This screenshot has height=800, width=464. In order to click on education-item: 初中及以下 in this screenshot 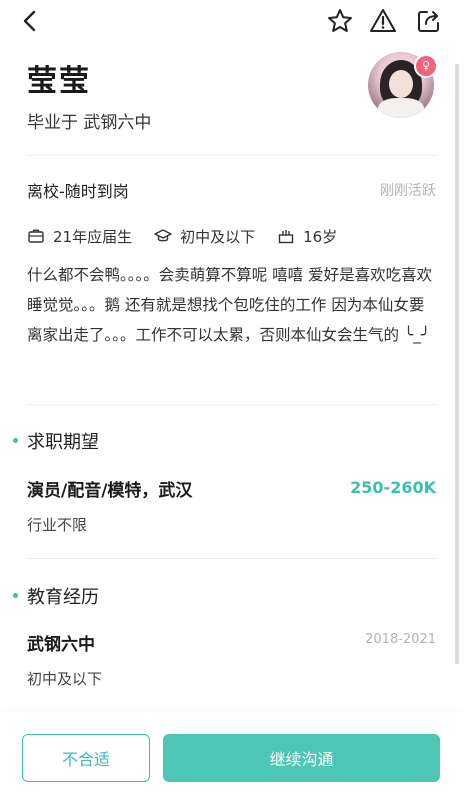, I will do `click(204, 236)`.